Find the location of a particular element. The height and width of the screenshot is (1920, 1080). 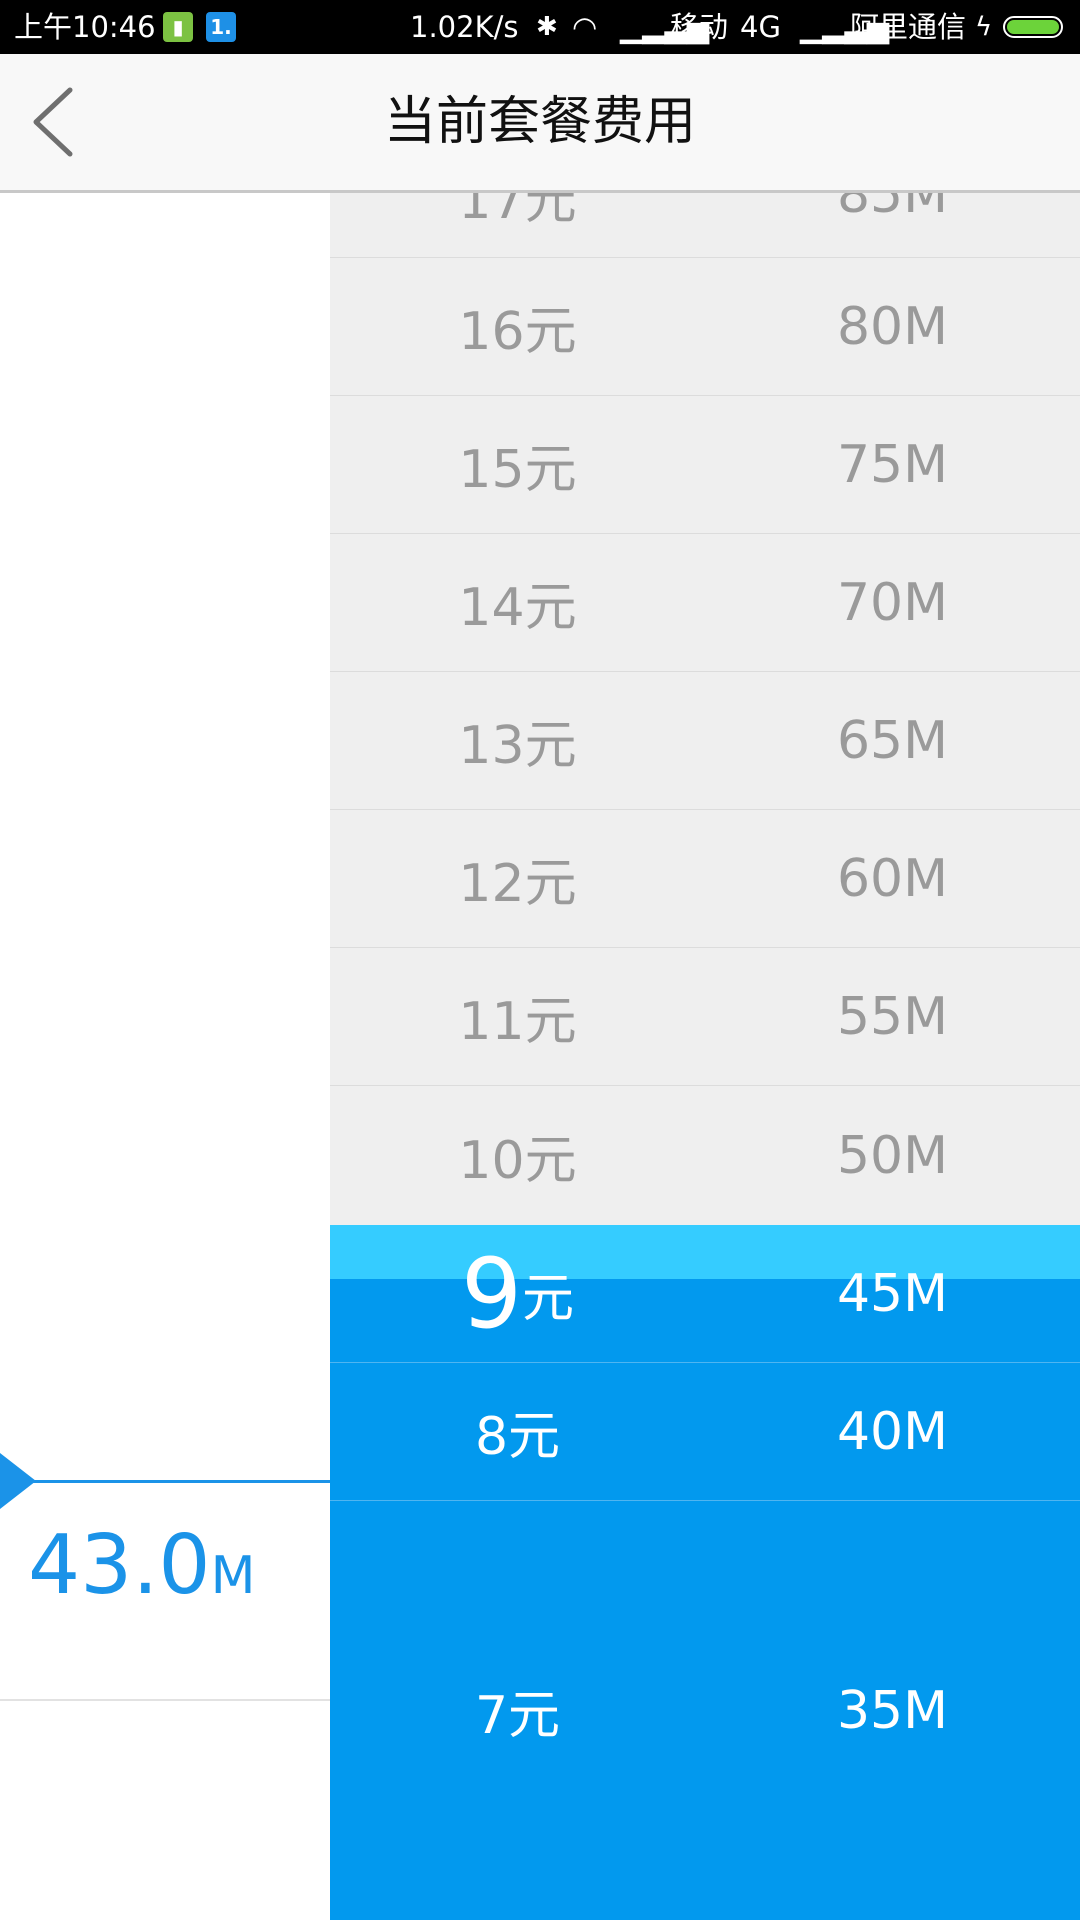

wifi-icon: ◠ is located at coordinates (585, 27).